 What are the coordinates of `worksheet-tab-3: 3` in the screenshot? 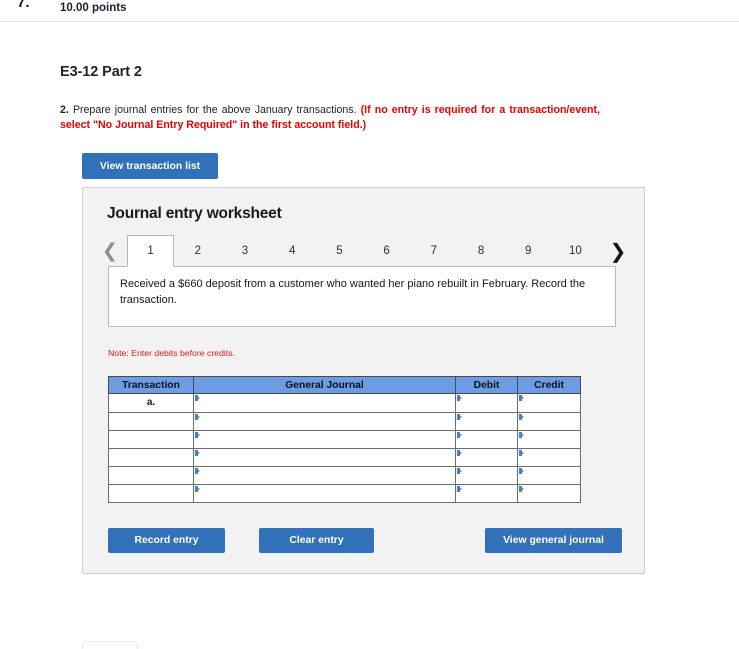 It's located at (245, 251).